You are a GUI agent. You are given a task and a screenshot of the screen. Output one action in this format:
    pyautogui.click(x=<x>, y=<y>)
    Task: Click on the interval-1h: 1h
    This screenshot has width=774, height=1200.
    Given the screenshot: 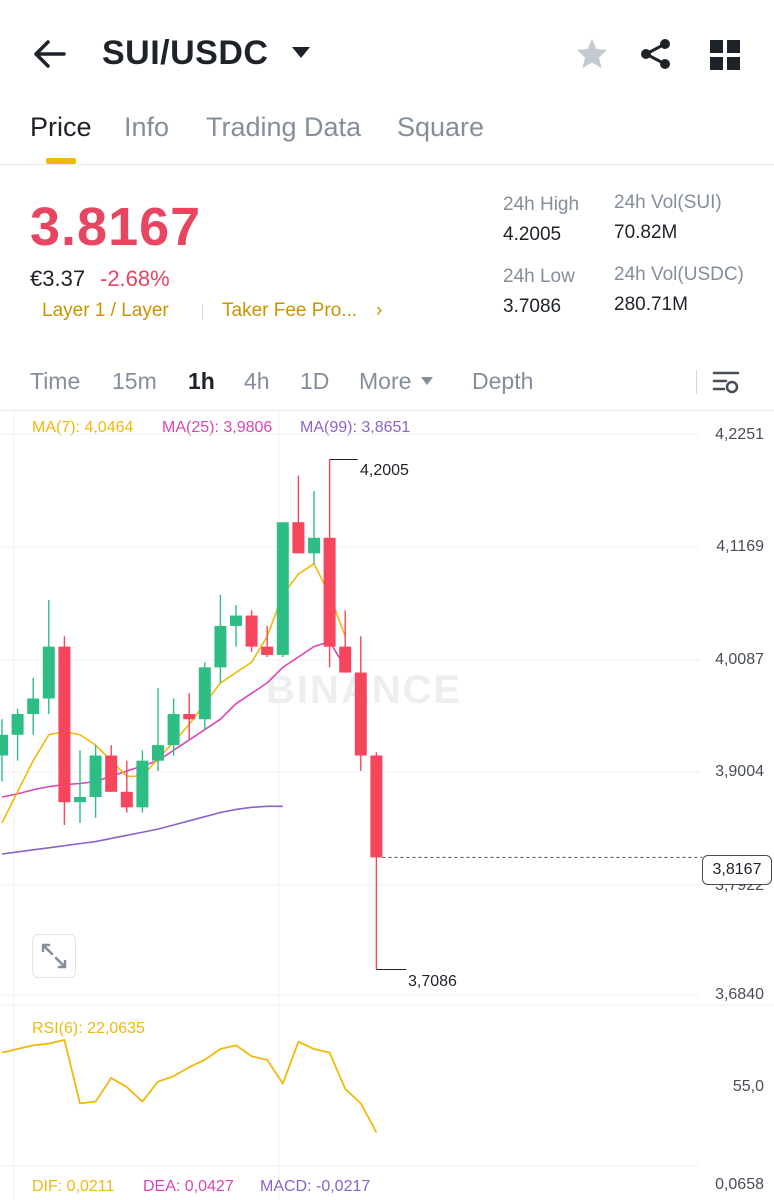 What is the action you would take?
    pyautogui.click(x=201, y=381)
    